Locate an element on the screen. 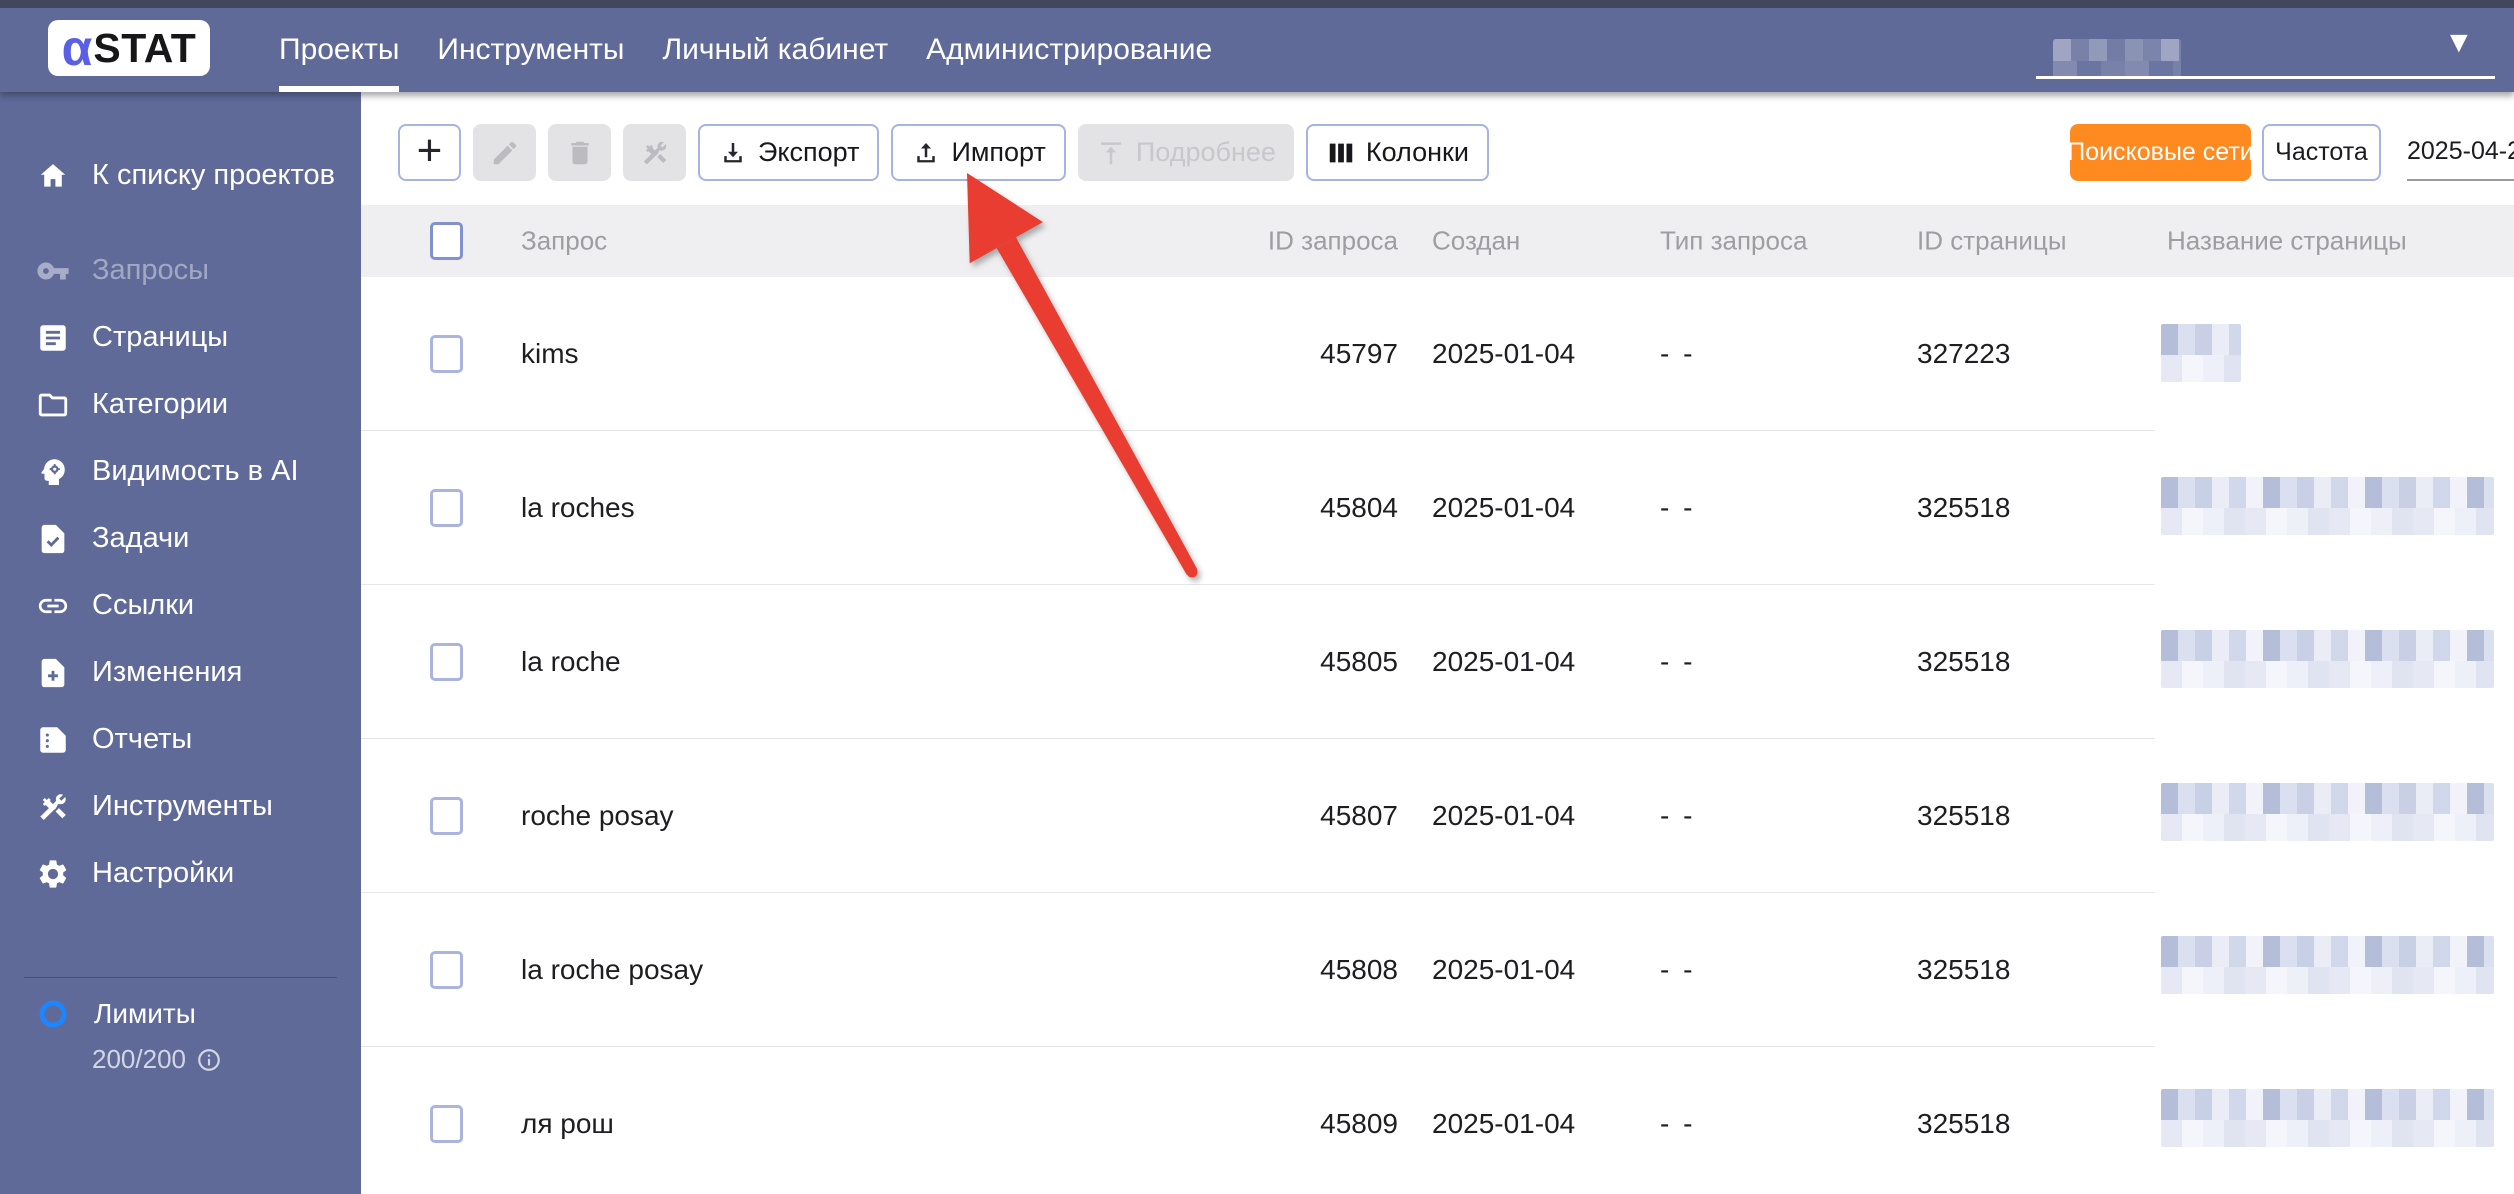 Image resolution: width=2514 pixels, height=1194 pixels. frequency-button: Частота is located at coordinates (2321, 152).